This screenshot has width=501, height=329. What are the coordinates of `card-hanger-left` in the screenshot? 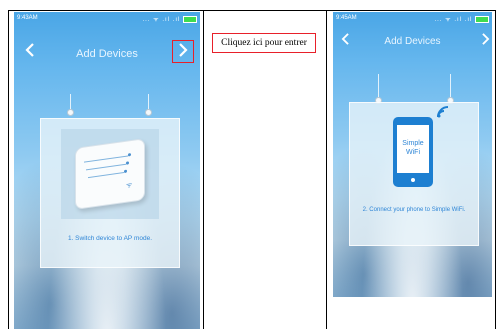 It's located at (378, 86).